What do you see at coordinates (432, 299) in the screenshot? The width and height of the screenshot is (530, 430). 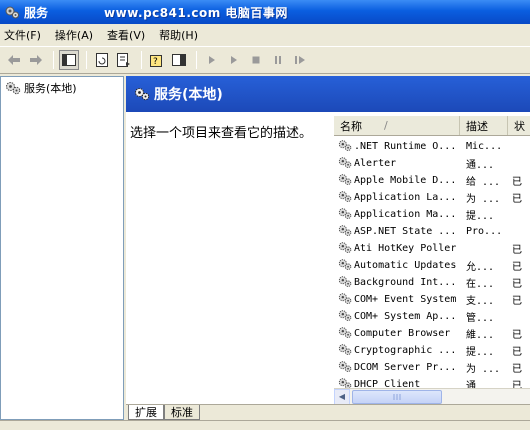 I see `table-row: COM+ Event System 支... 已` at bounding box center [432, 299].